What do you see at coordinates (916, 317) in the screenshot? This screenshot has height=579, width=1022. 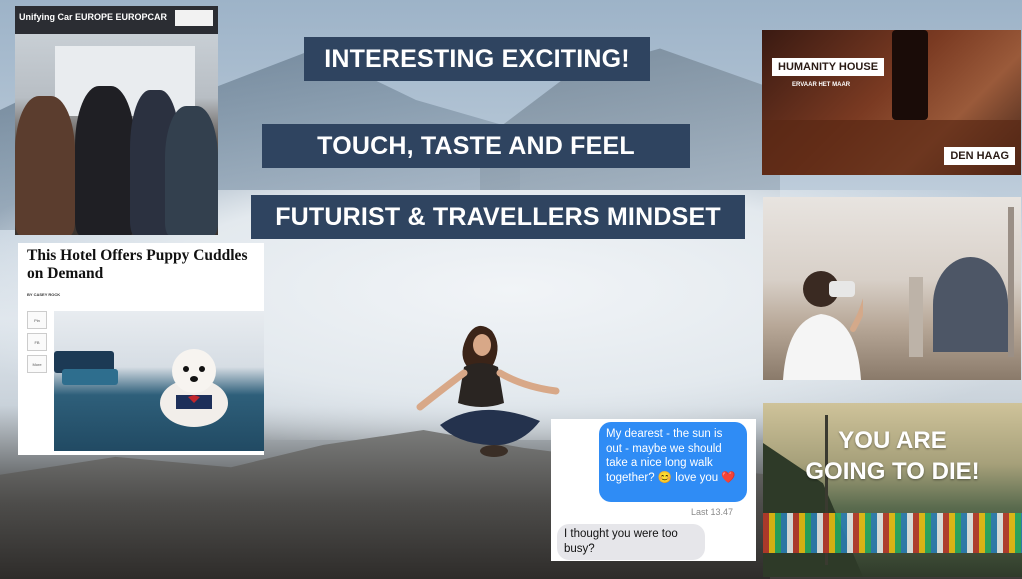 I see `minaret-tower` at bounding box center [916, 317].